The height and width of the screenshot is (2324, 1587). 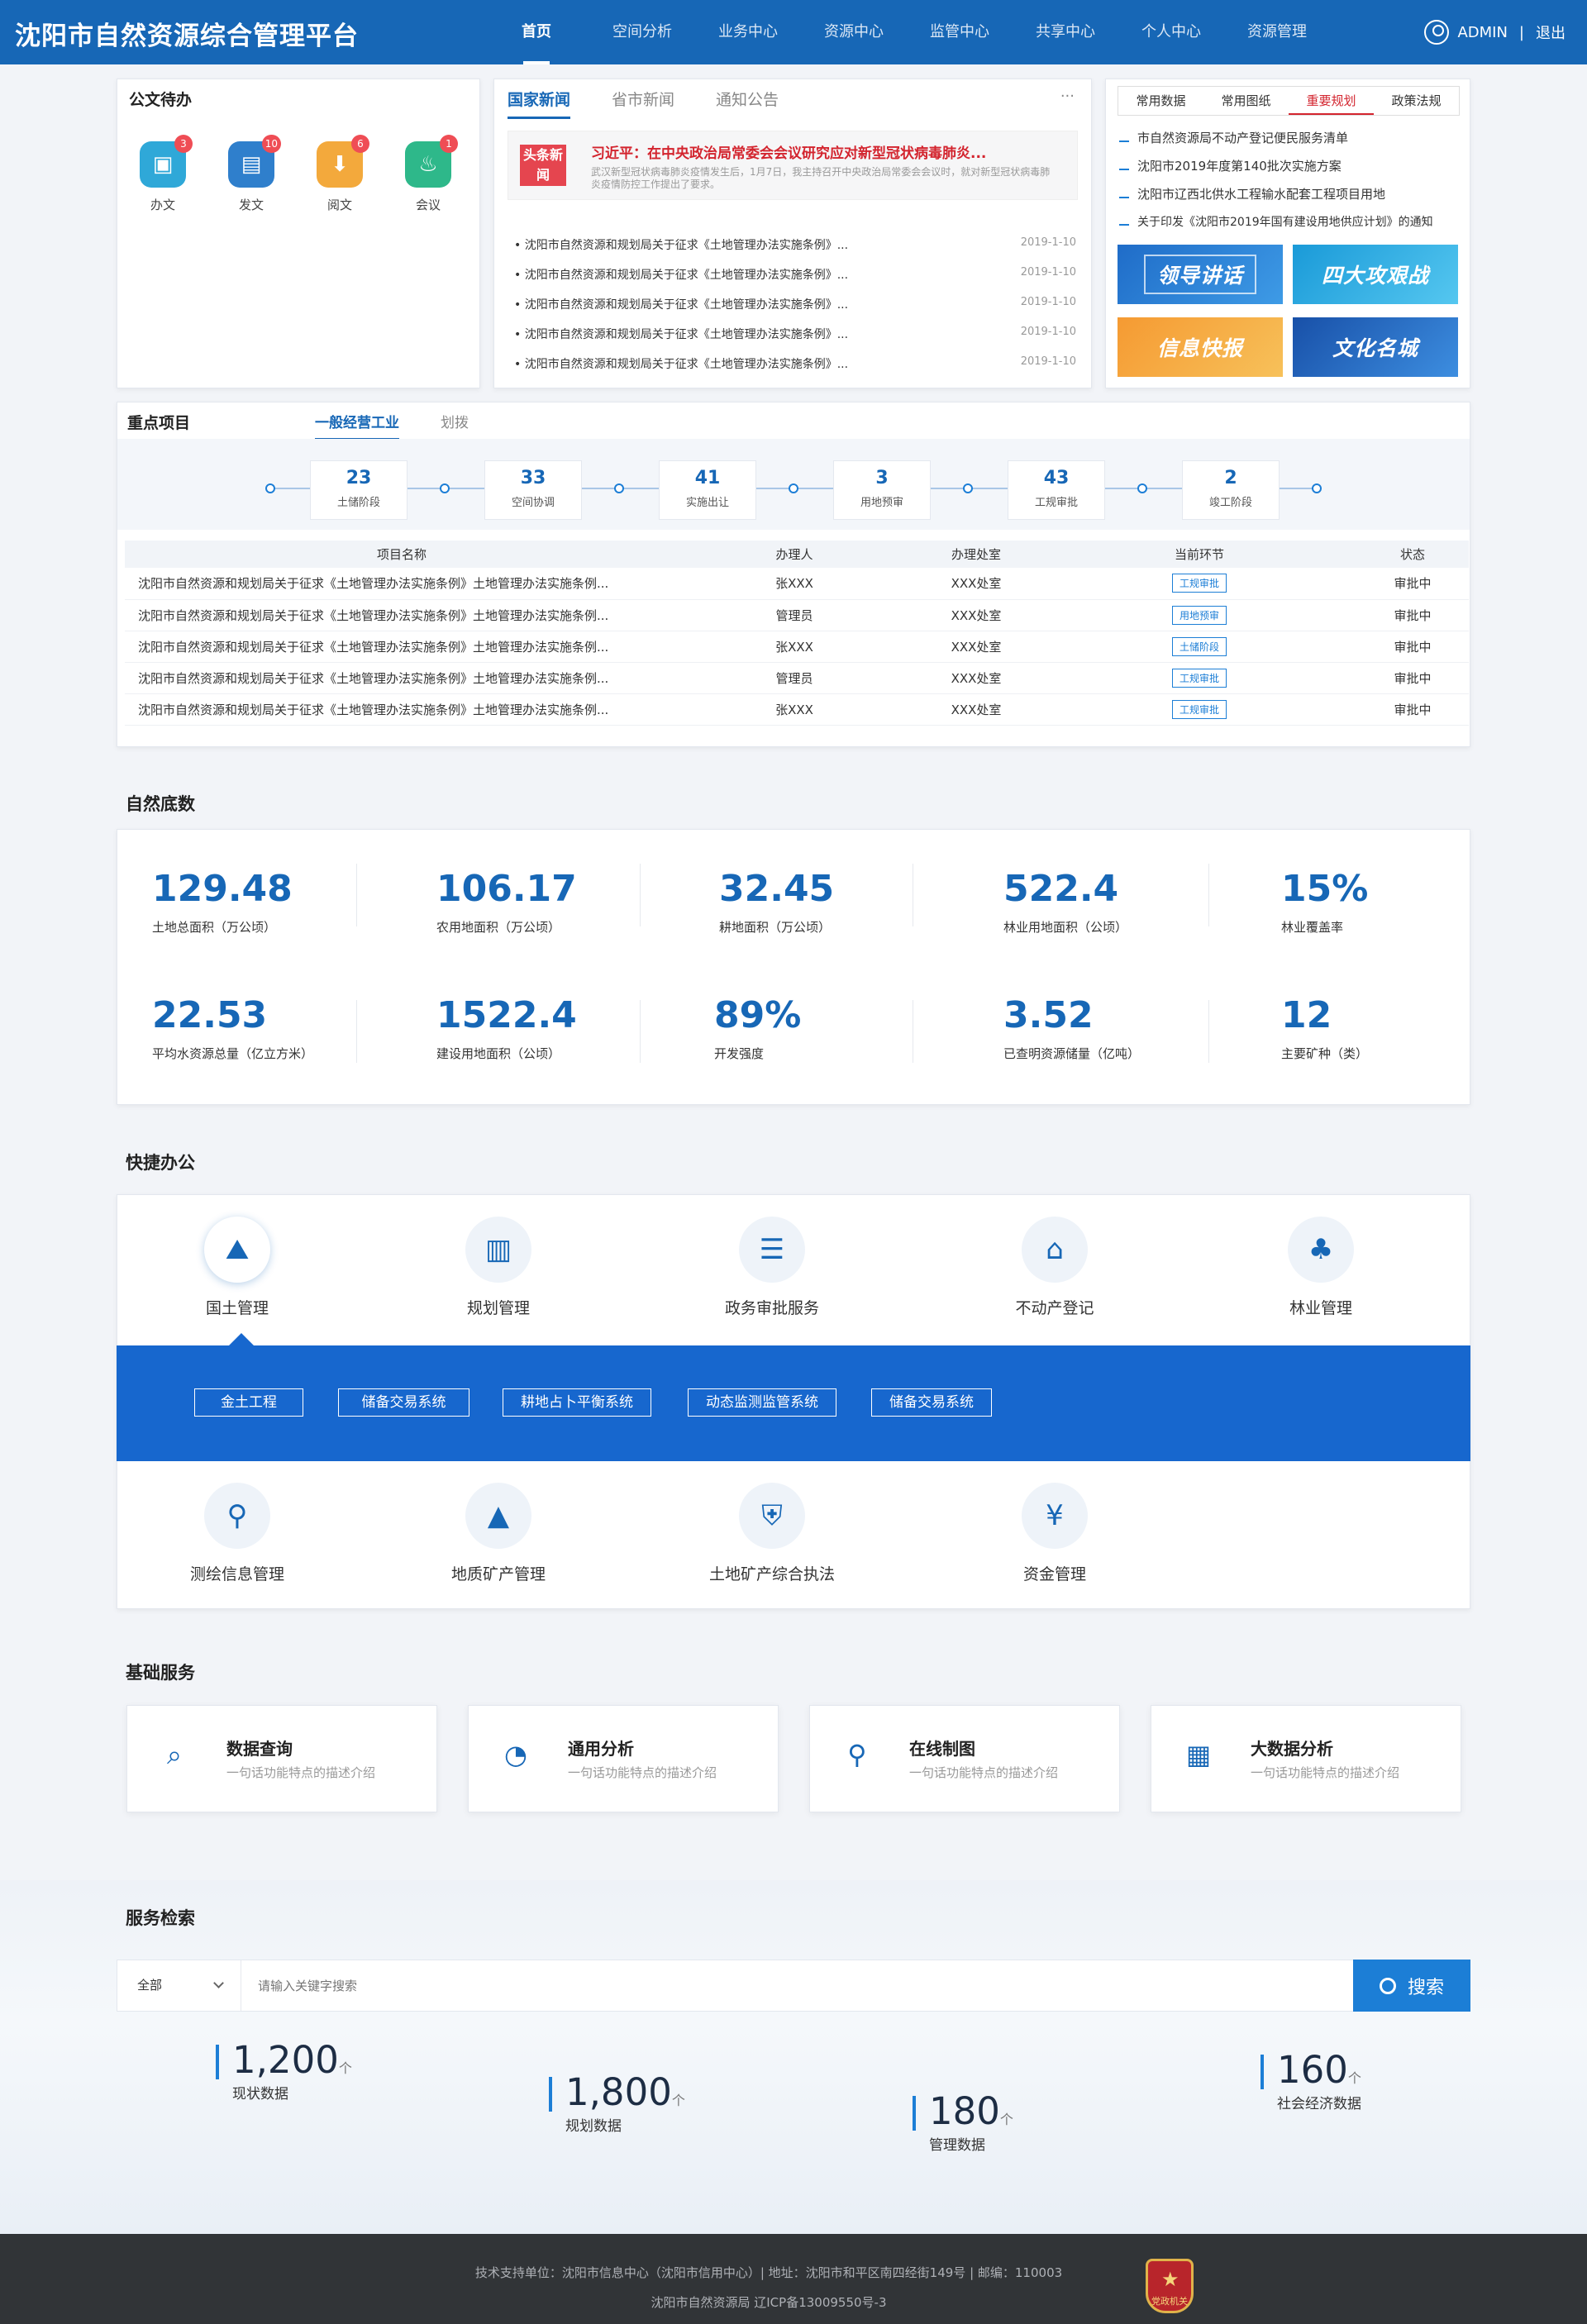 What do you see at coordinates (748, 32) in the screenshot?
I see `nav-item-business: 业务中心` at bounding box center [748, 32].